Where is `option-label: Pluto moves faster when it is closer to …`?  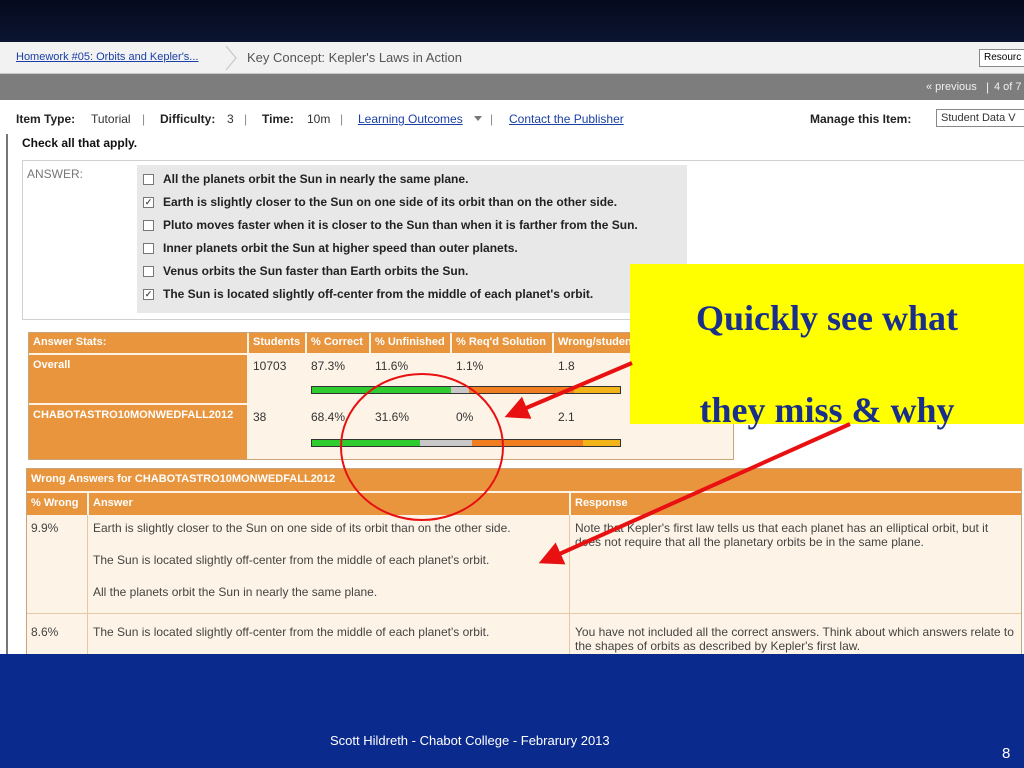
option-label: Pluto moves faster when it is closer to … is located at coordinates (400, 225).